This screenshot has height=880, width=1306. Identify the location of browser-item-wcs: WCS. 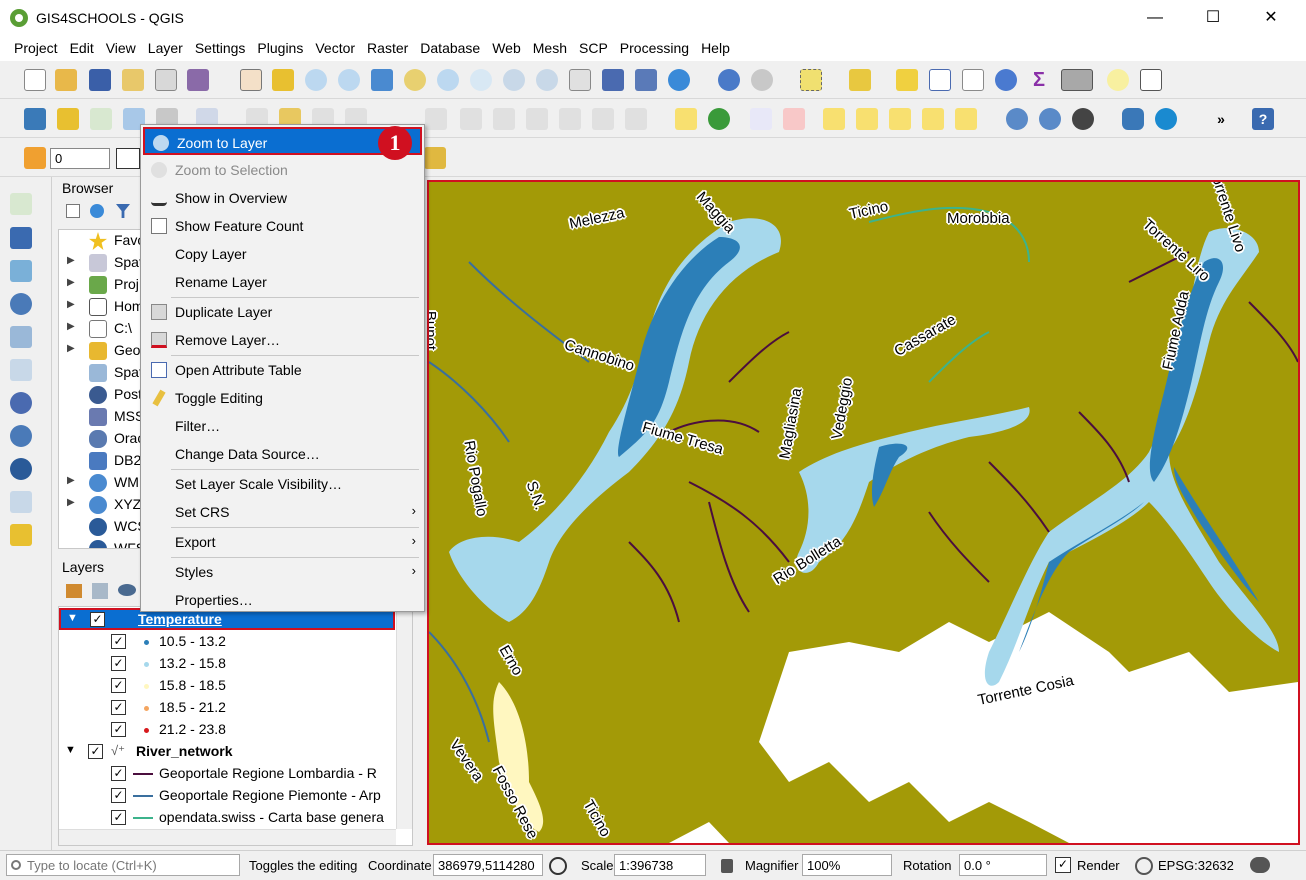
(100, 527).